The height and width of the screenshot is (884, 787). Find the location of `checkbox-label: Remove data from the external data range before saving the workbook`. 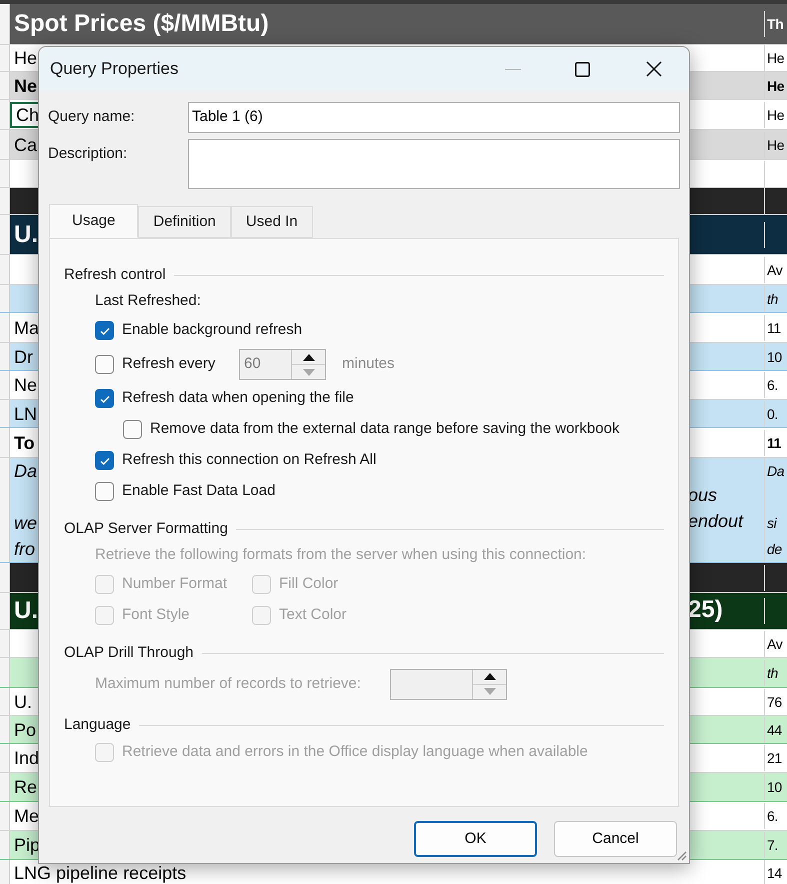

checkbox-label: Remove data from the external data range before saving the workbook is located at coordinates (385, 429).